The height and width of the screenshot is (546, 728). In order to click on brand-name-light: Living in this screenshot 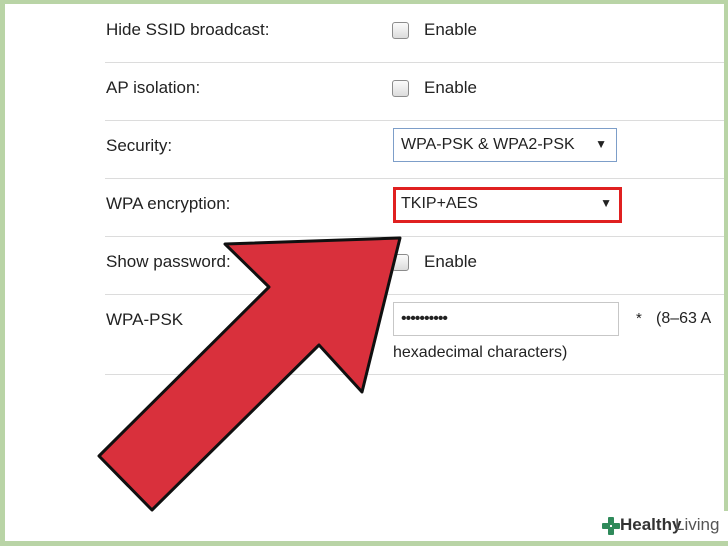, I will do `click(697, 524)`.